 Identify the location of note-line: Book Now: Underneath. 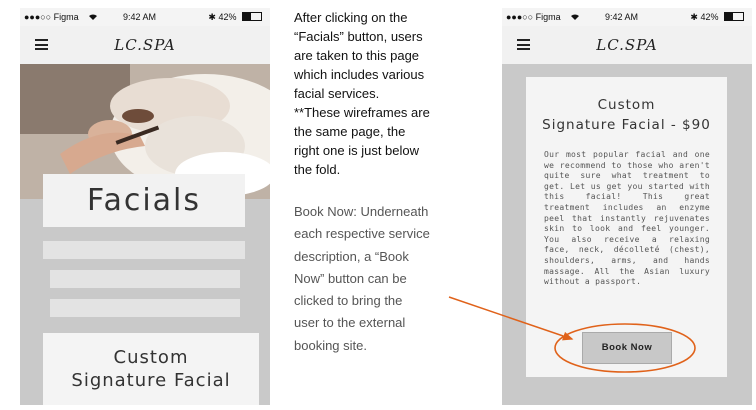
(361, 211).